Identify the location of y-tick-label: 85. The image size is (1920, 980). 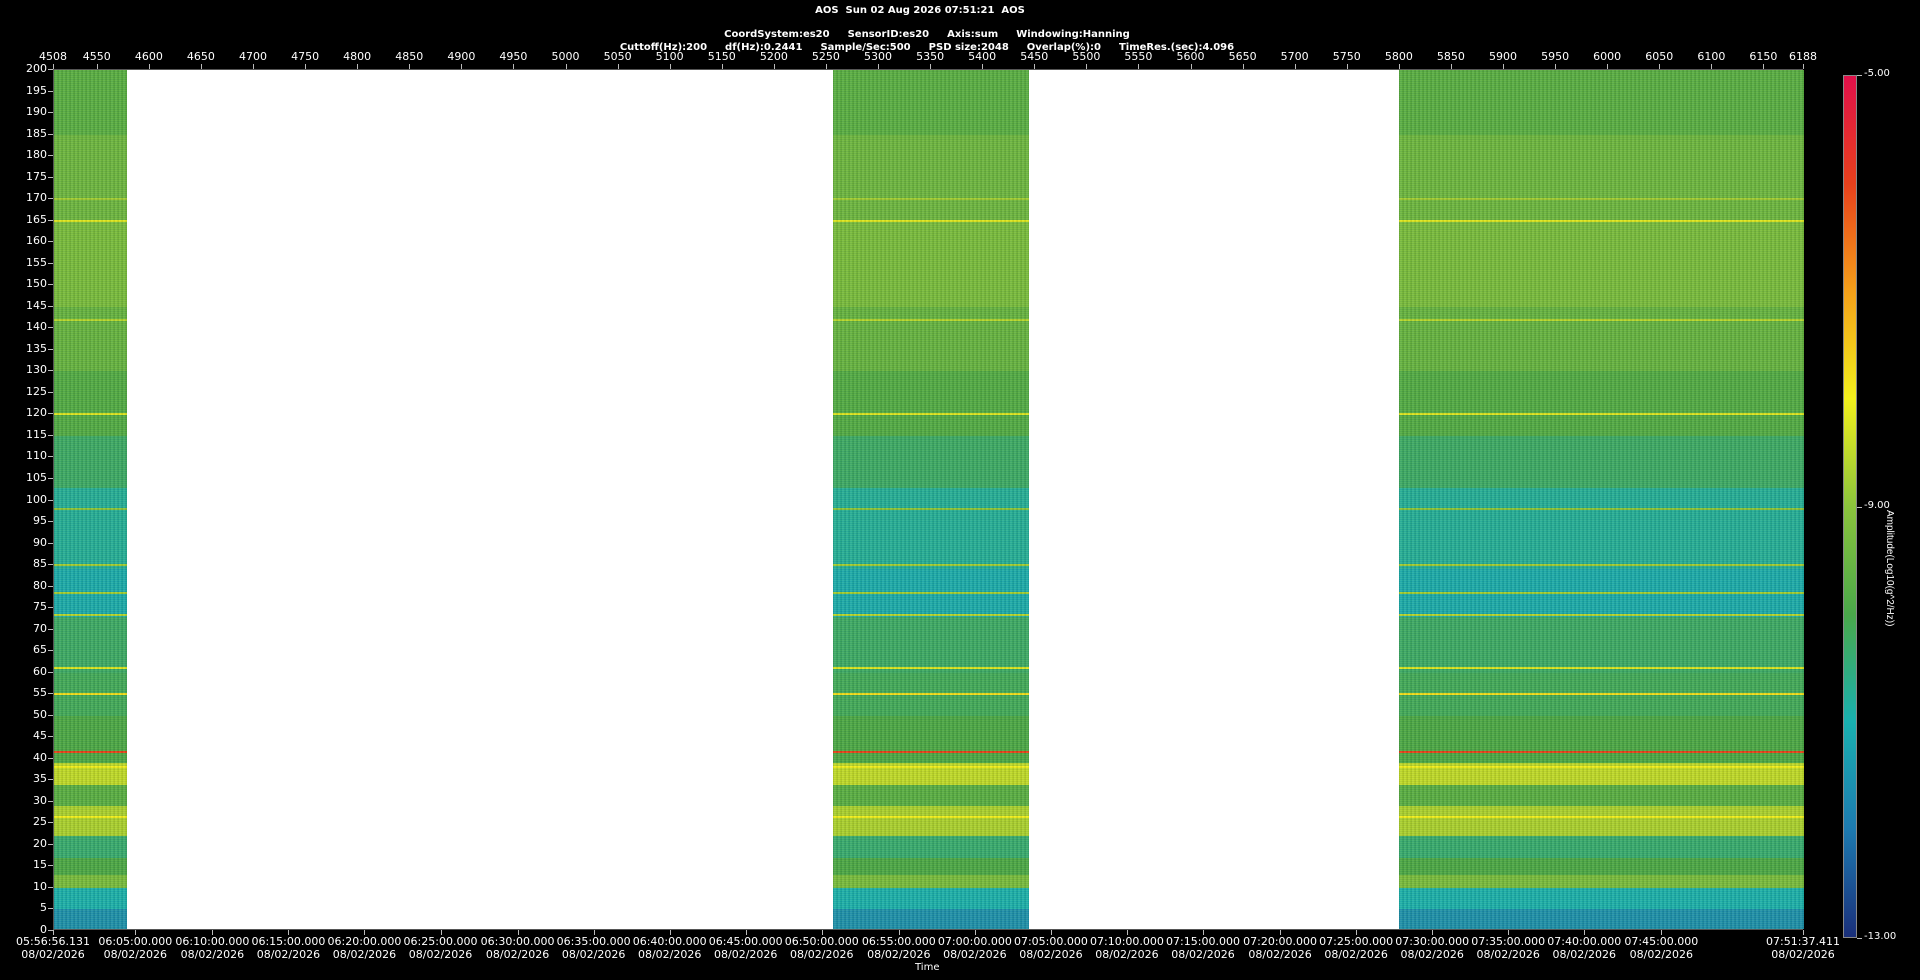
(40, 564).